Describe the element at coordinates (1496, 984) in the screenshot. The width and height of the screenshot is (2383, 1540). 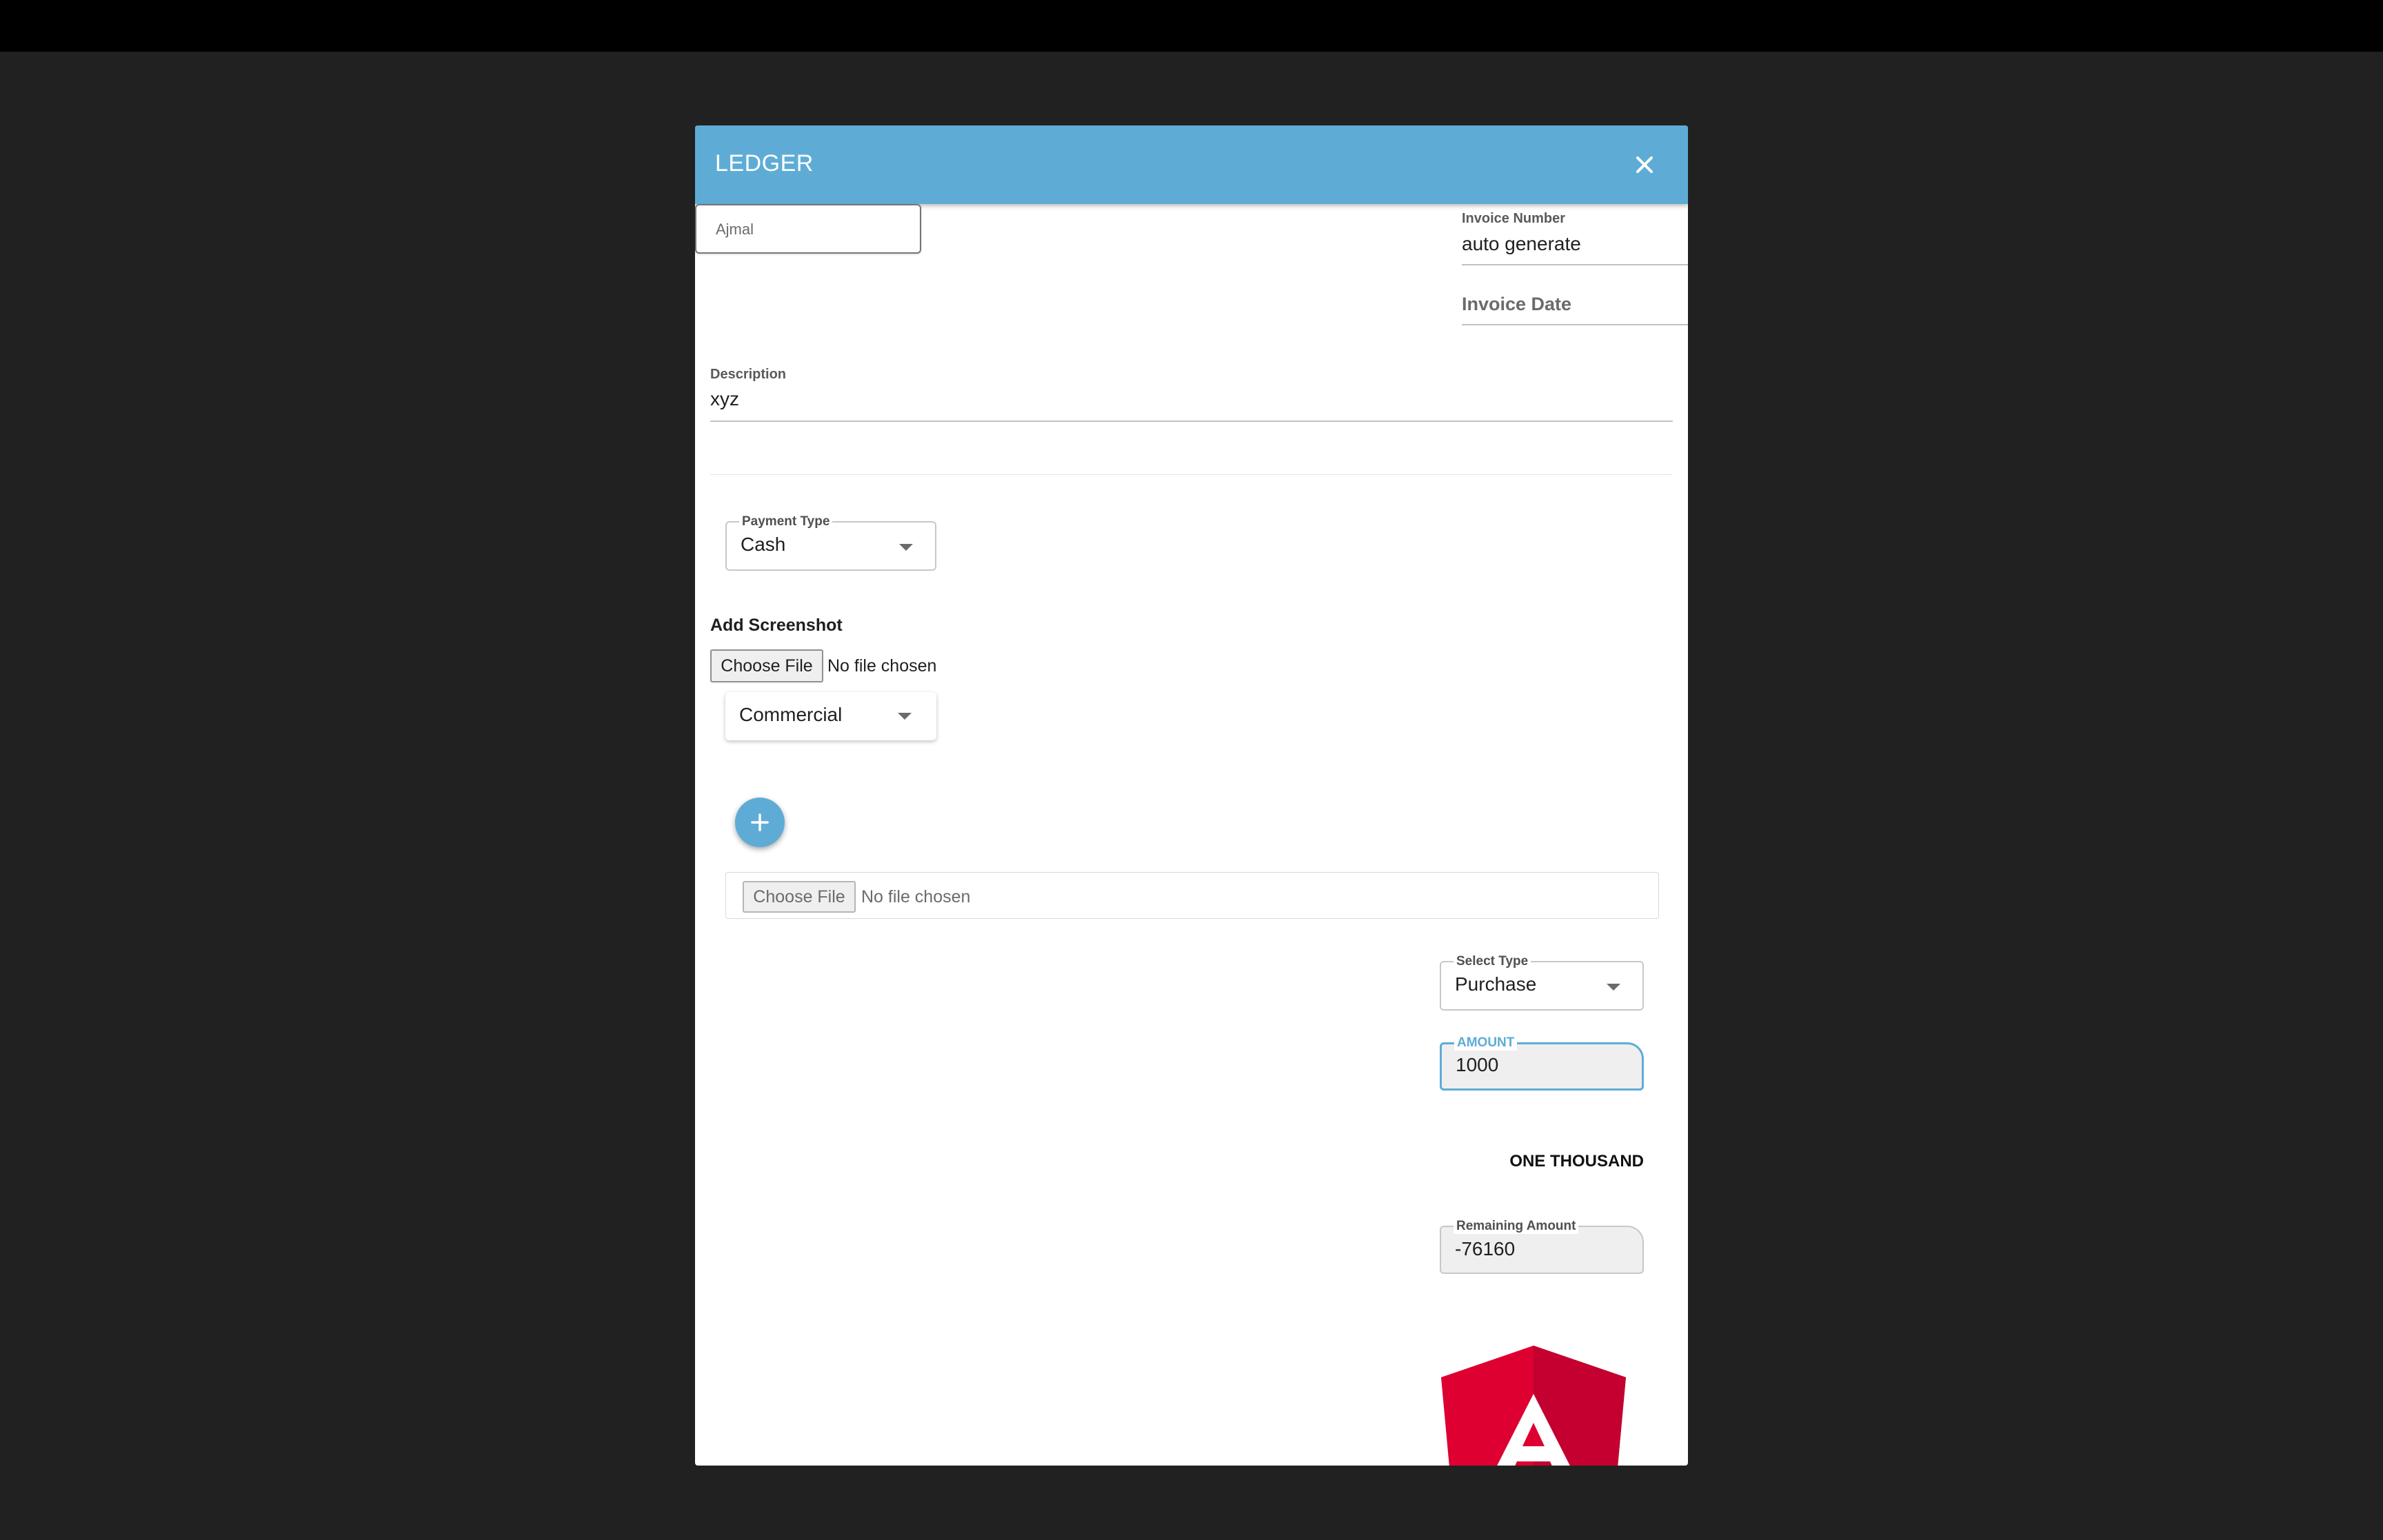
I see `select-type-value: Purchase` at that location.